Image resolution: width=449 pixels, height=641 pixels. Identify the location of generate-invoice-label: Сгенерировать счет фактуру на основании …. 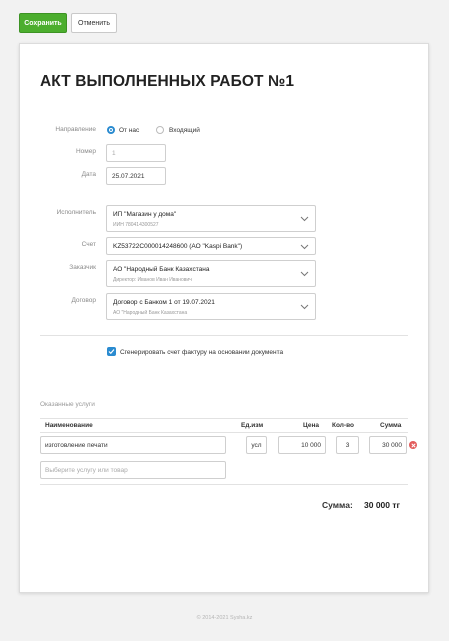
(202, 352).